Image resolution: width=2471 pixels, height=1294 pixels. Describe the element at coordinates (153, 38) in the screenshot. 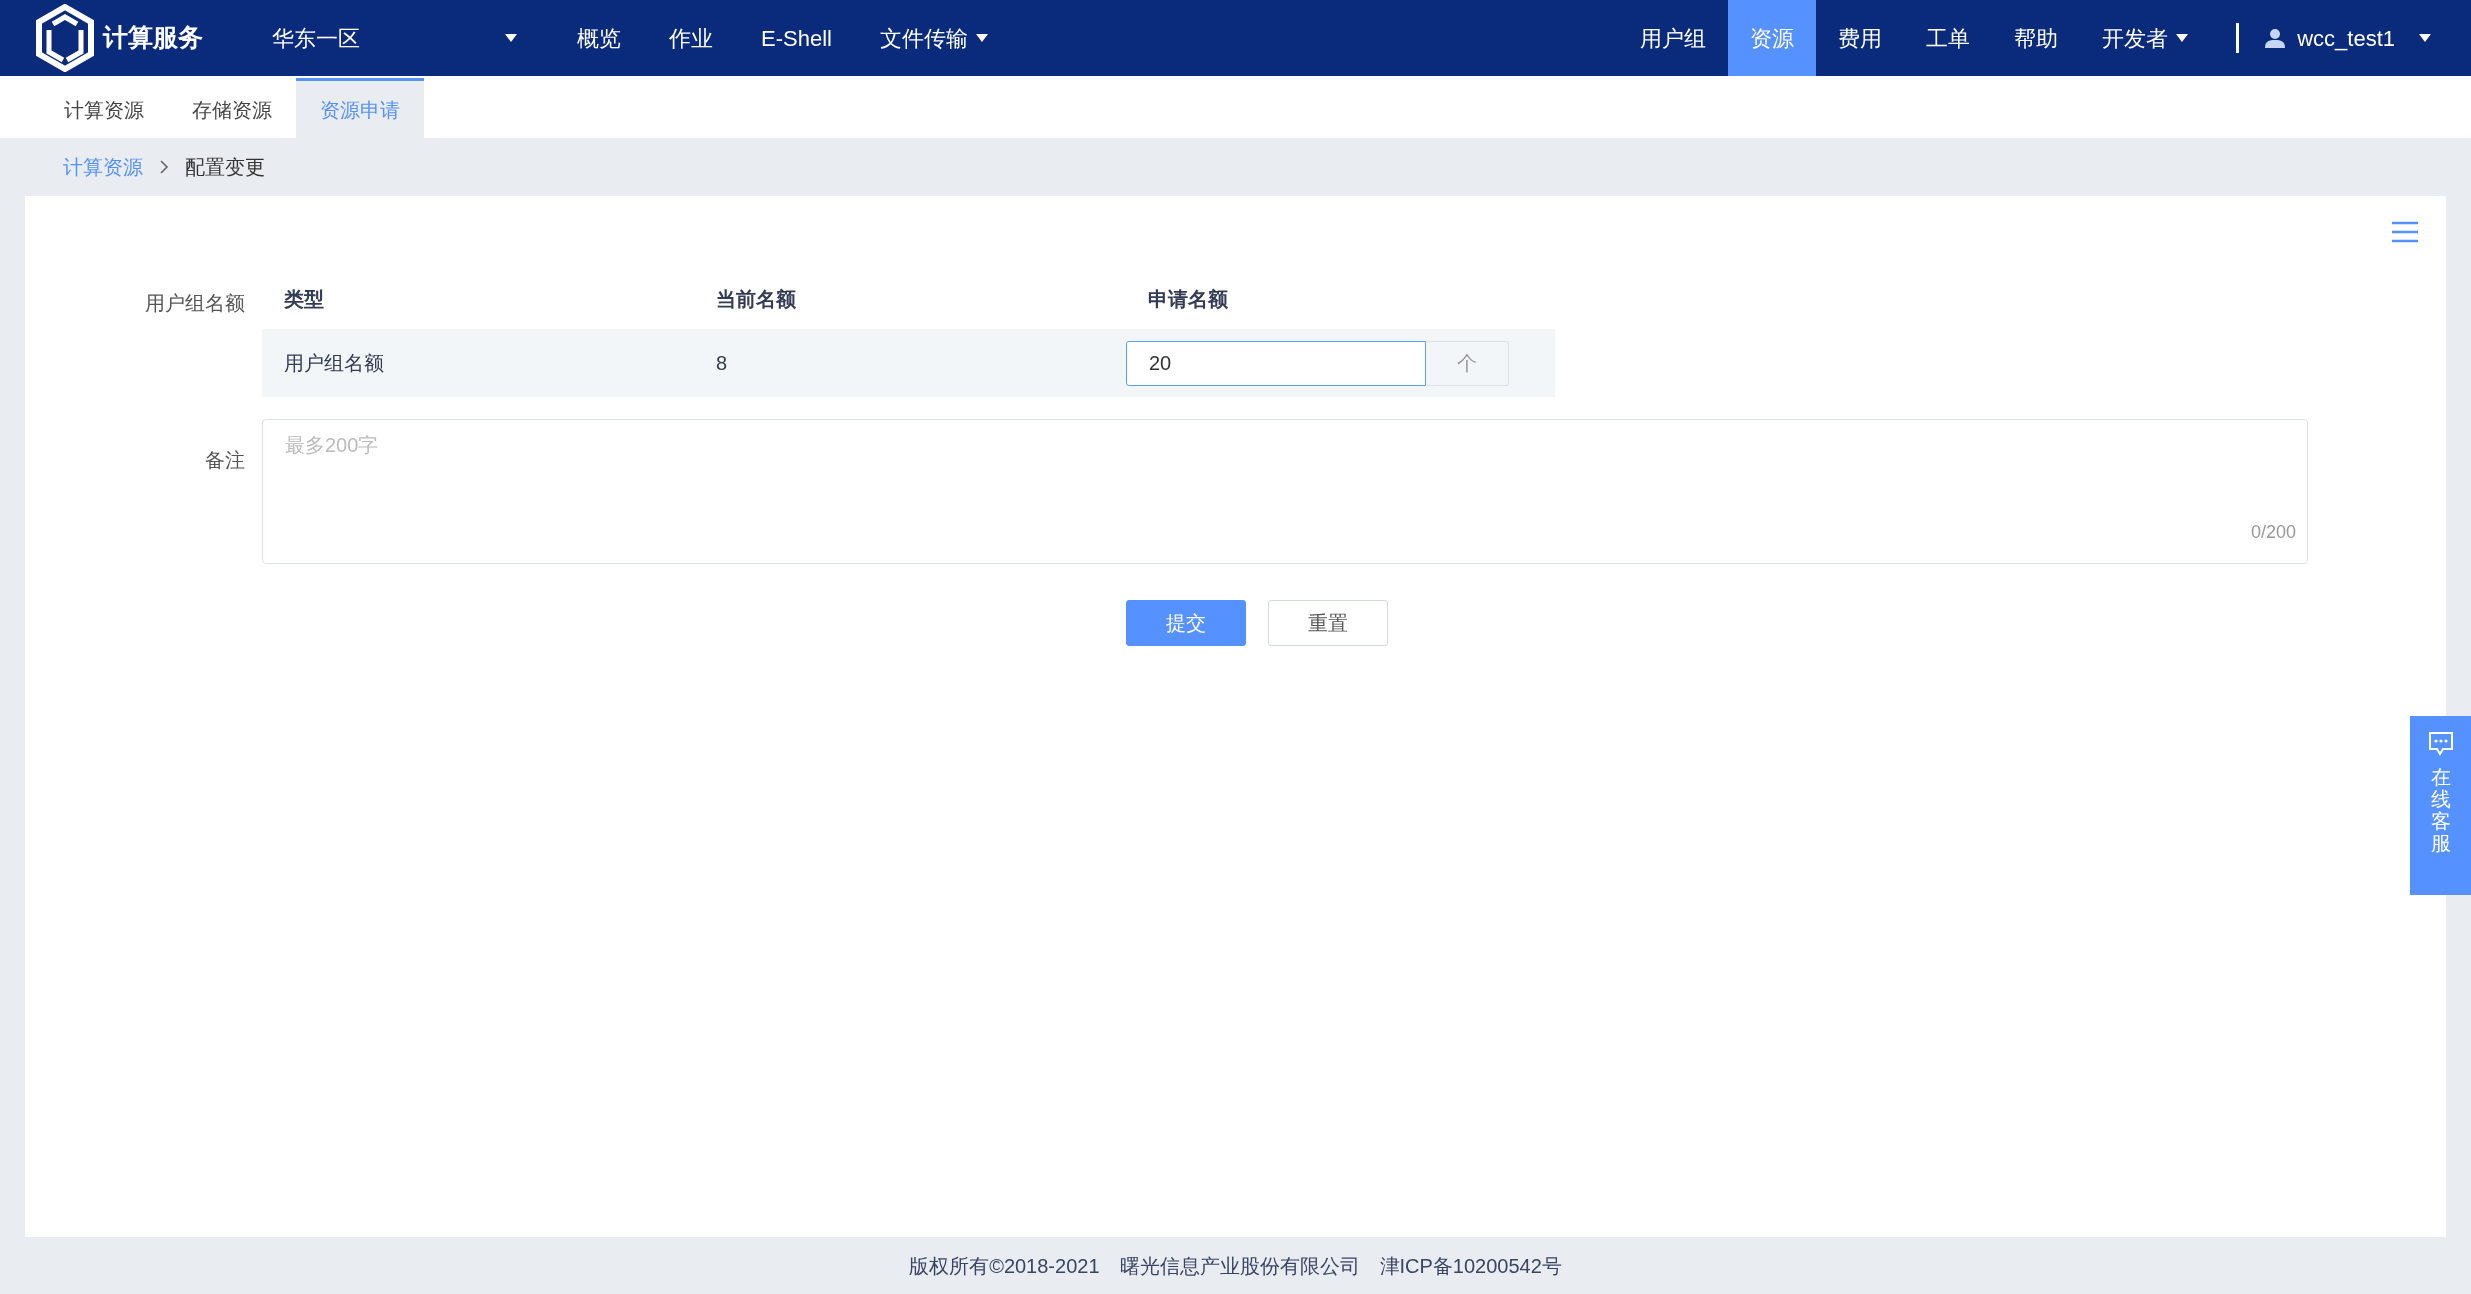

I see `brand-name: 计算服务` at that location.